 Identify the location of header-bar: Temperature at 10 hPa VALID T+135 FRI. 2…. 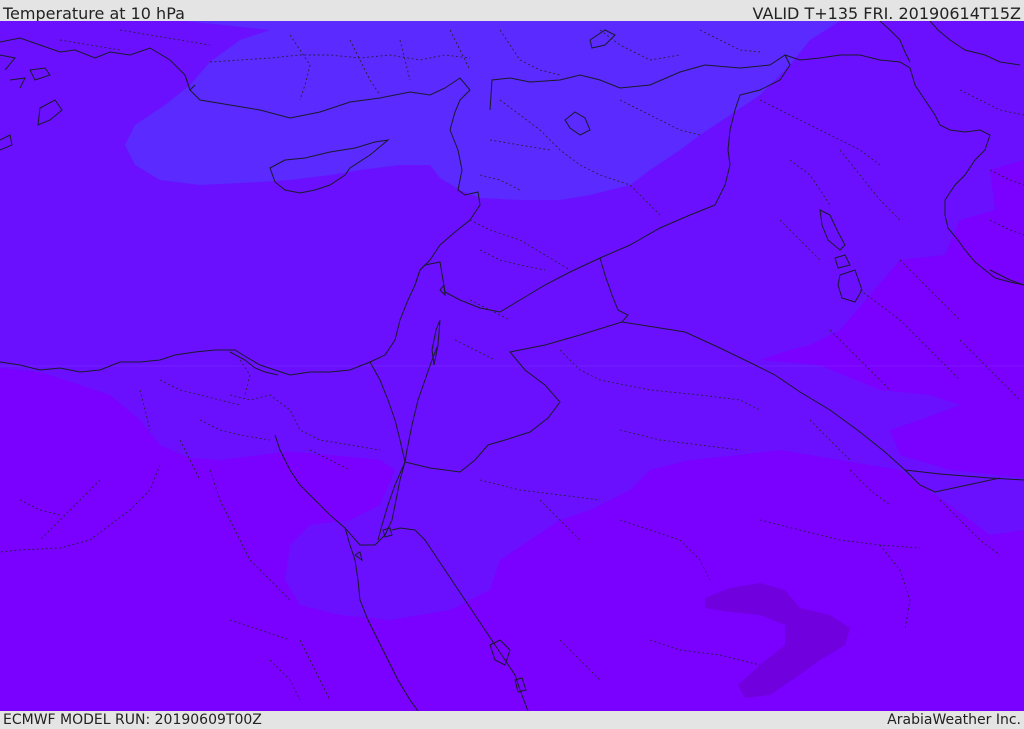
(512, 10).